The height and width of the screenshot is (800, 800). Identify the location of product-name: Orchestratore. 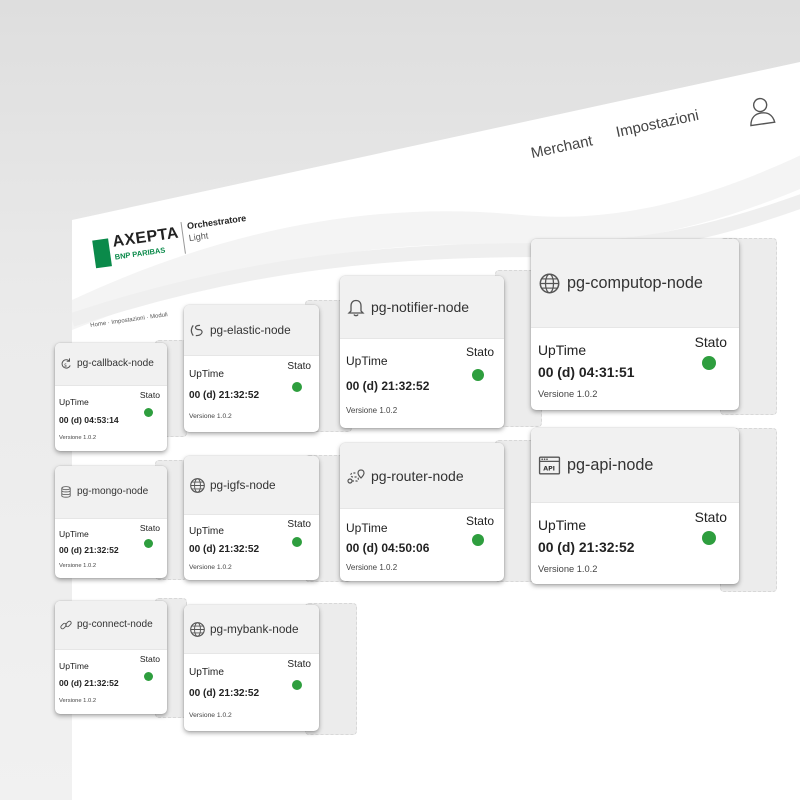
(216, 222).